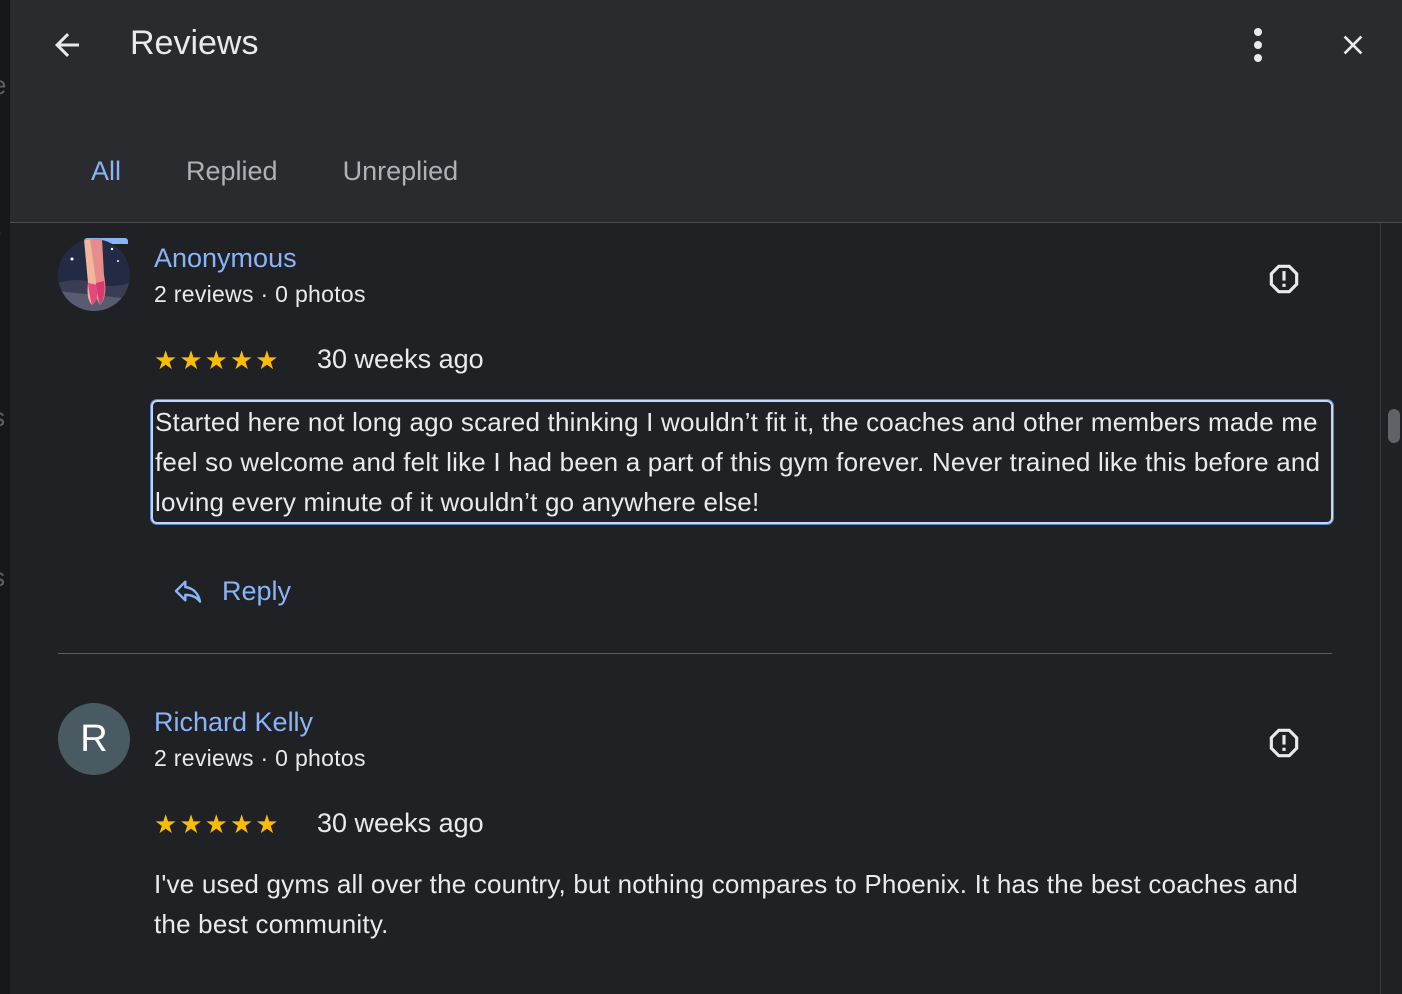  I want to click on close-button, so click(1353, 45).